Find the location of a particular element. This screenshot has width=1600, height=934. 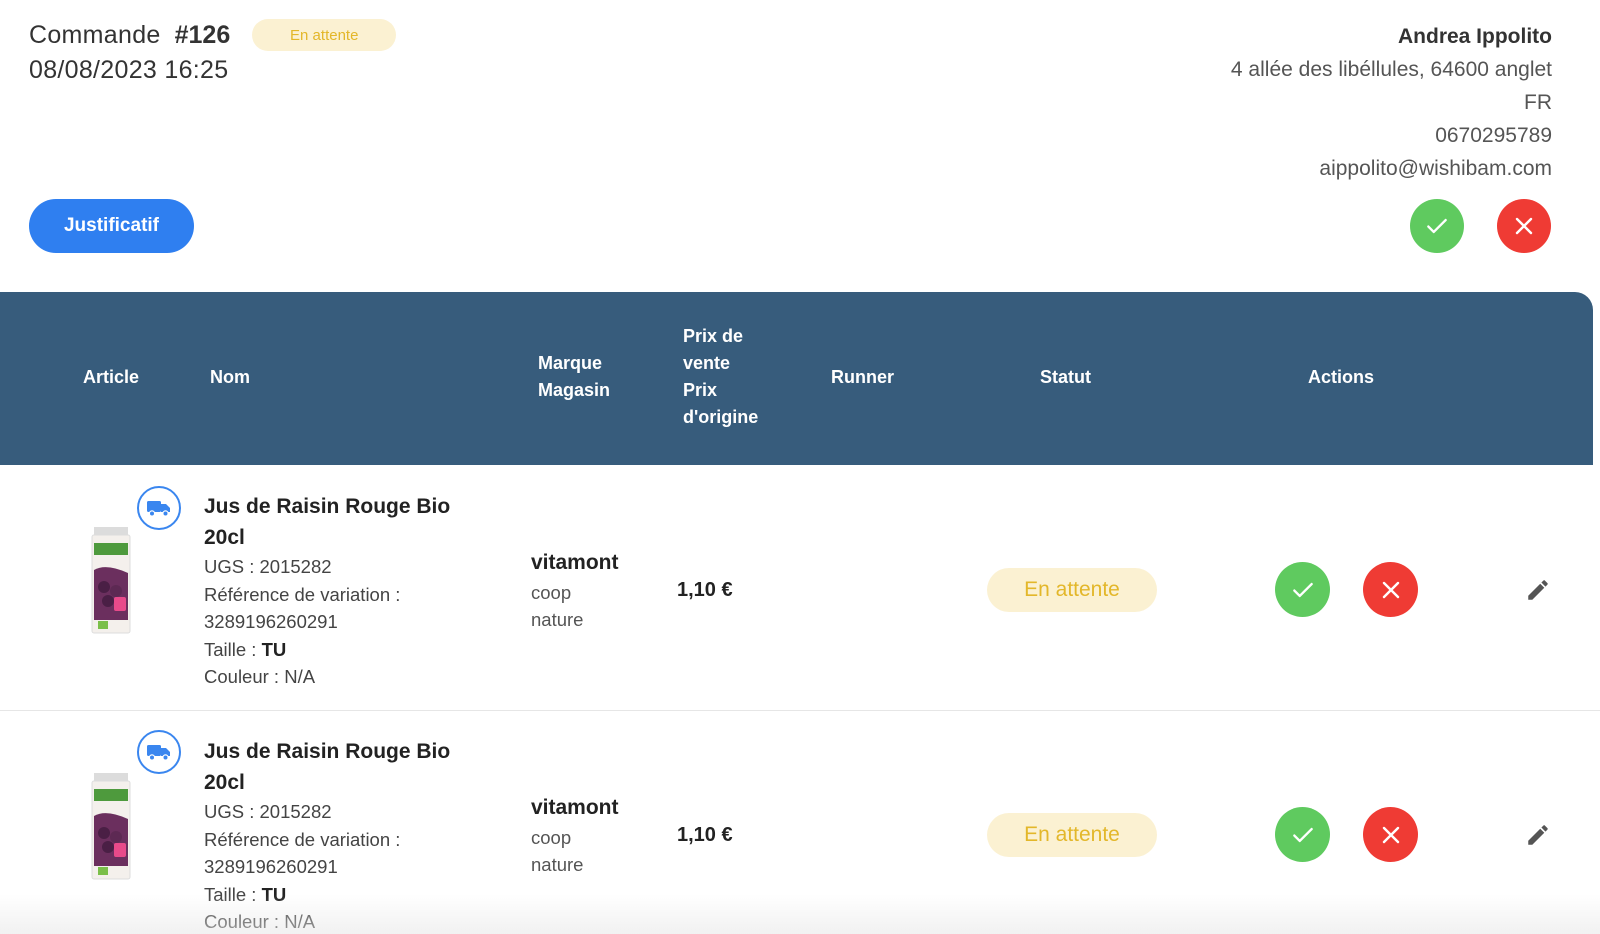

accept-order-button is located at coordinates (1437, 226).